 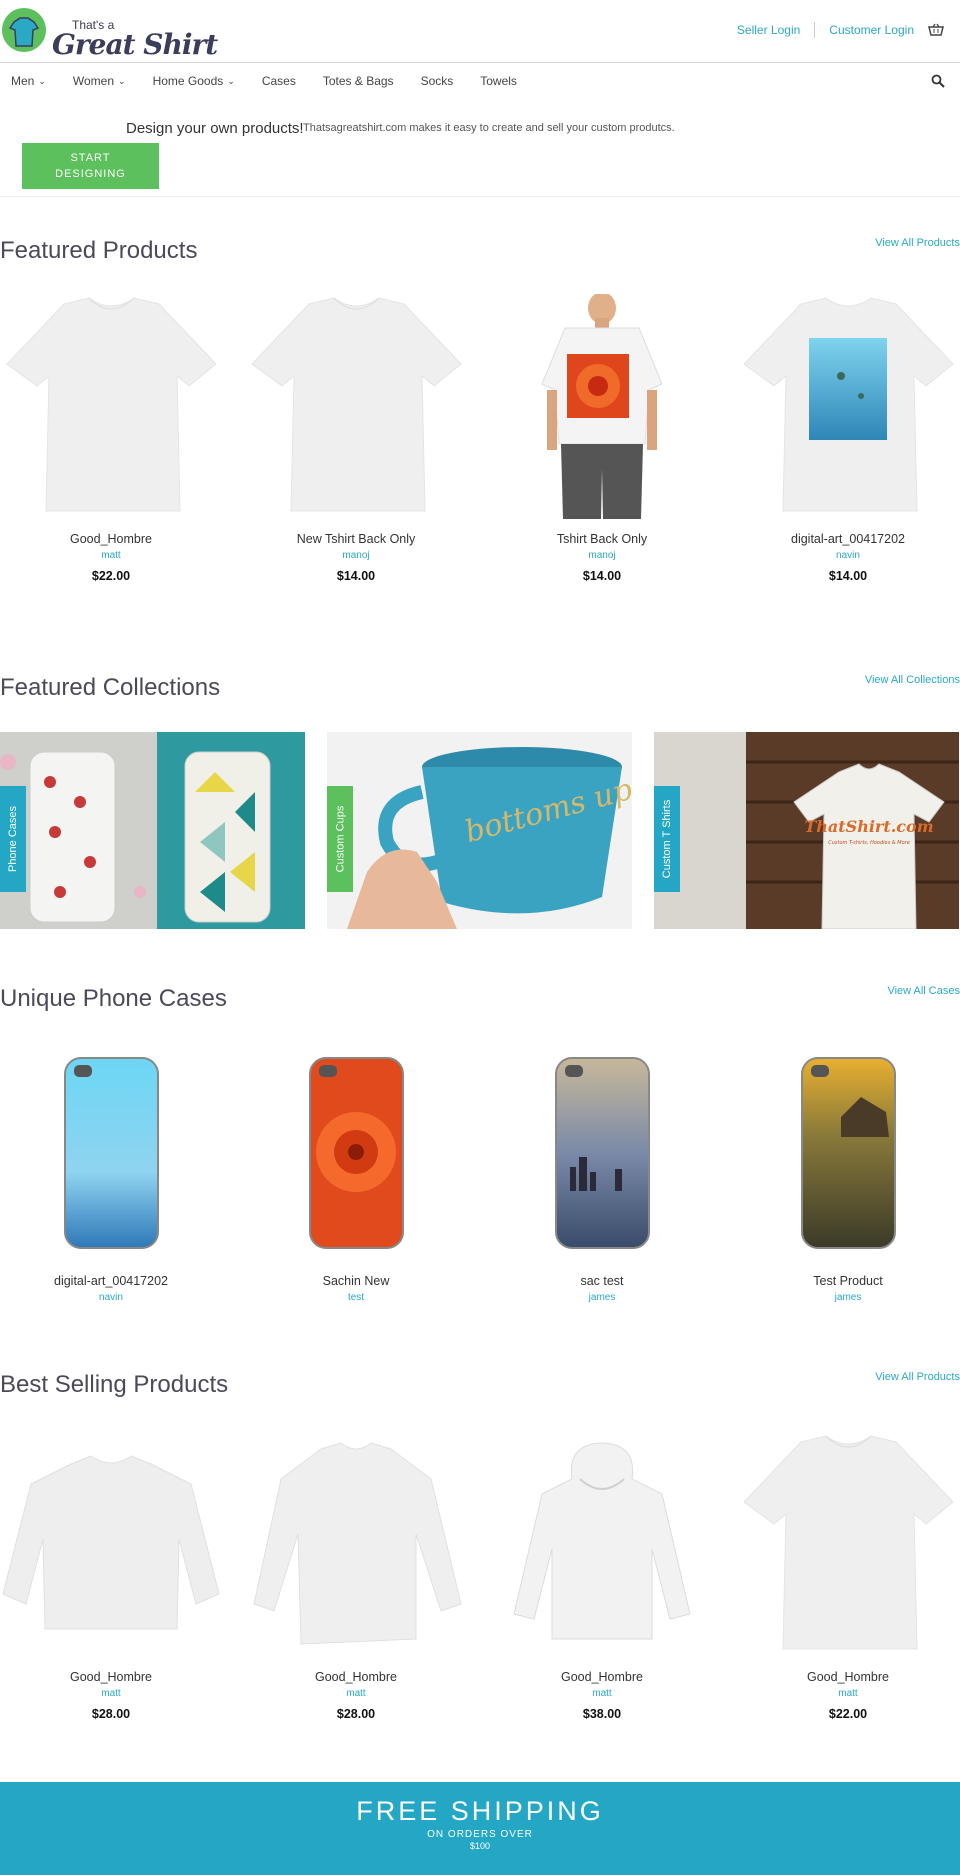 I want to click on nav-item-towels: Towels, so click(x=498, y=81).